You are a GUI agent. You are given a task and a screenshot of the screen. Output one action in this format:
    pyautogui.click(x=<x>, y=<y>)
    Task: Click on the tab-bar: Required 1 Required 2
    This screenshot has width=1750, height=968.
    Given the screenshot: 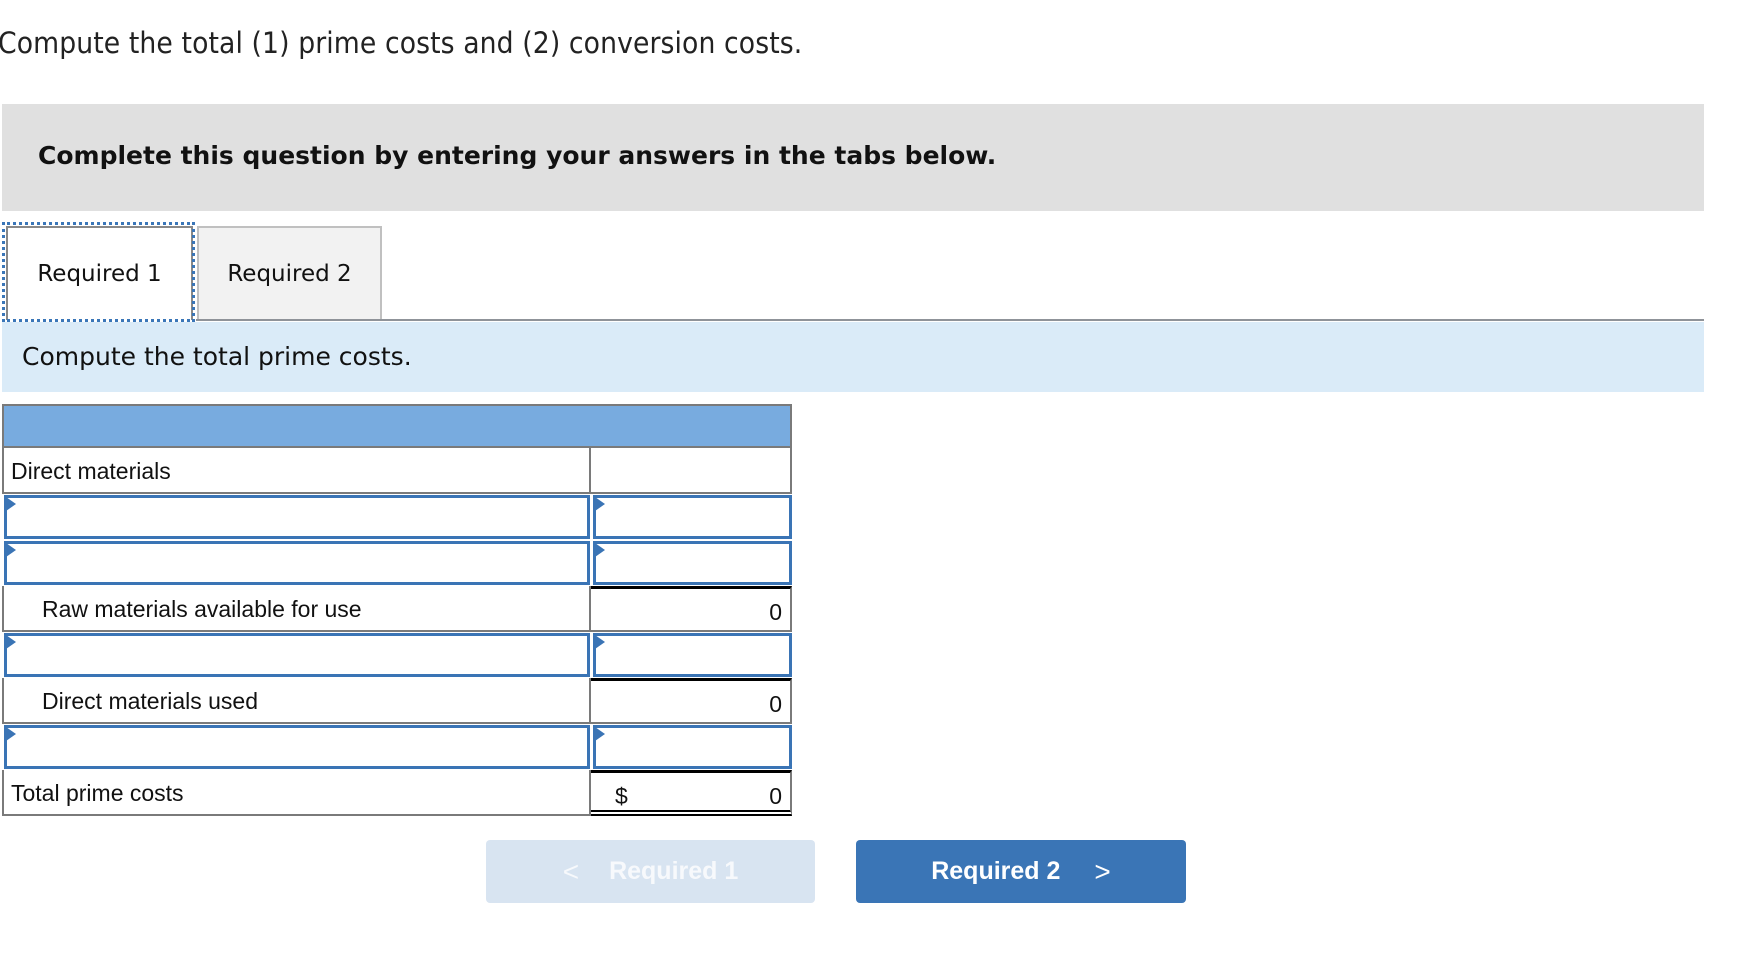 What is the action you would take?
    pyautogui.click(x=853, y=272)
    